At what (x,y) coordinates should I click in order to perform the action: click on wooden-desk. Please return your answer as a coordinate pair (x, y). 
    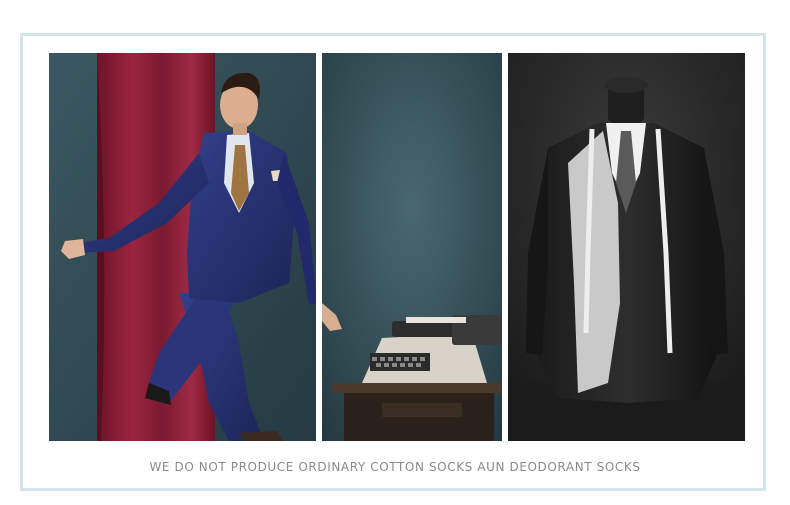
    Looking at the image, I should click on (417, 388).